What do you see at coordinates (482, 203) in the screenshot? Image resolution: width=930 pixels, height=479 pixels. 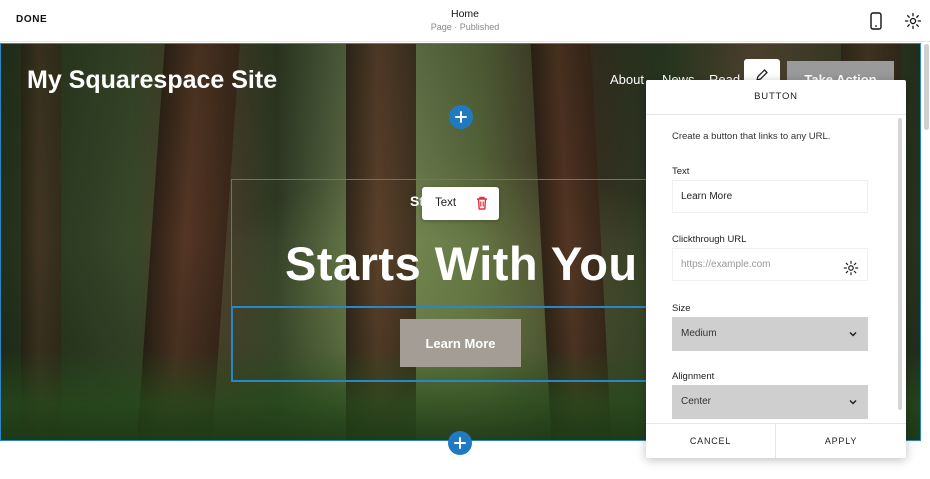 I see `trash-icon` at bounding box center [482, 203].